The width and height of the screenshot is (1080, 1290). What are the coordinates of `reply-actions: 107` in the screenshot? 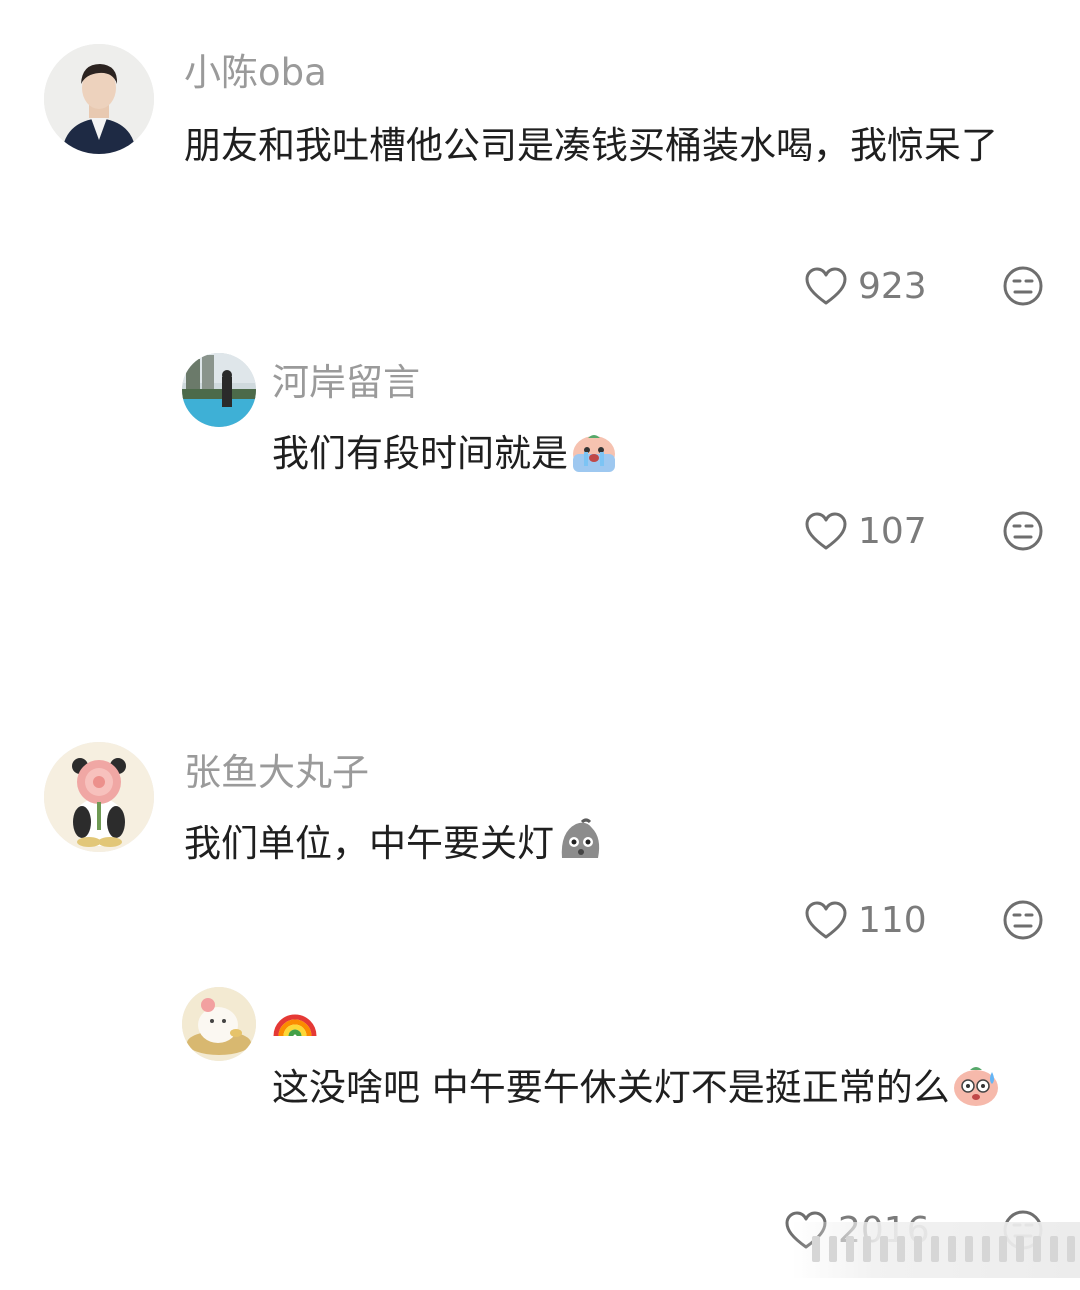 It's located at (924, 531).